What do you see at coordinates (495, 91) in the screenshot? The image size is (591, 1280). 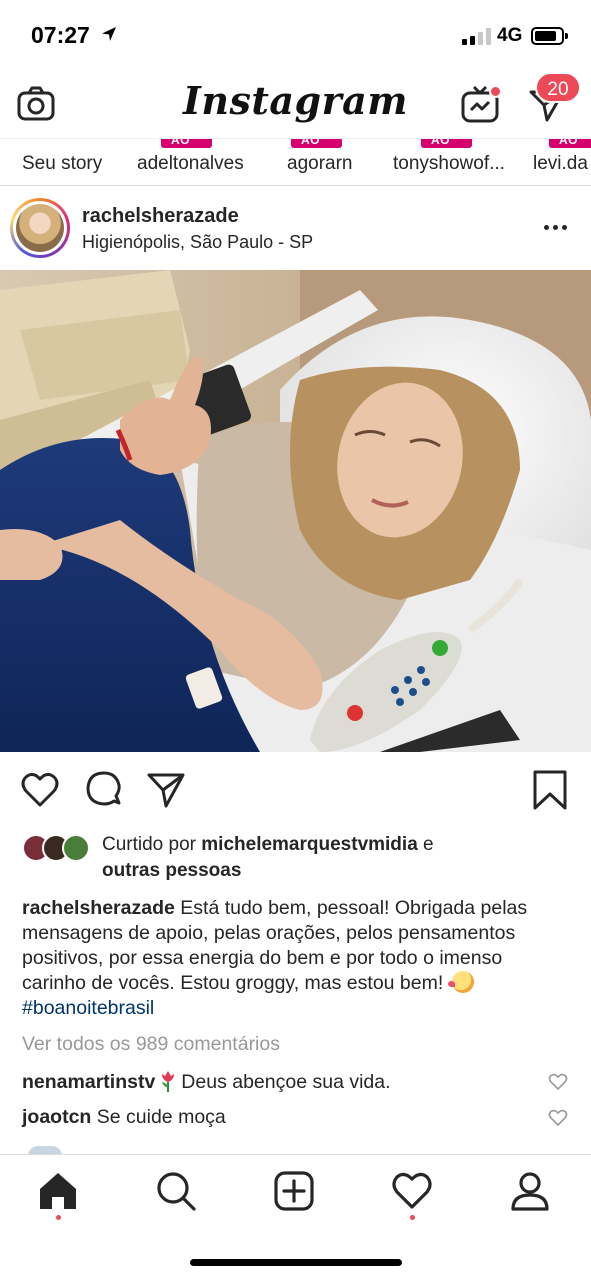 I see `igtv-notification-dot` at bounding box center [495, 91].